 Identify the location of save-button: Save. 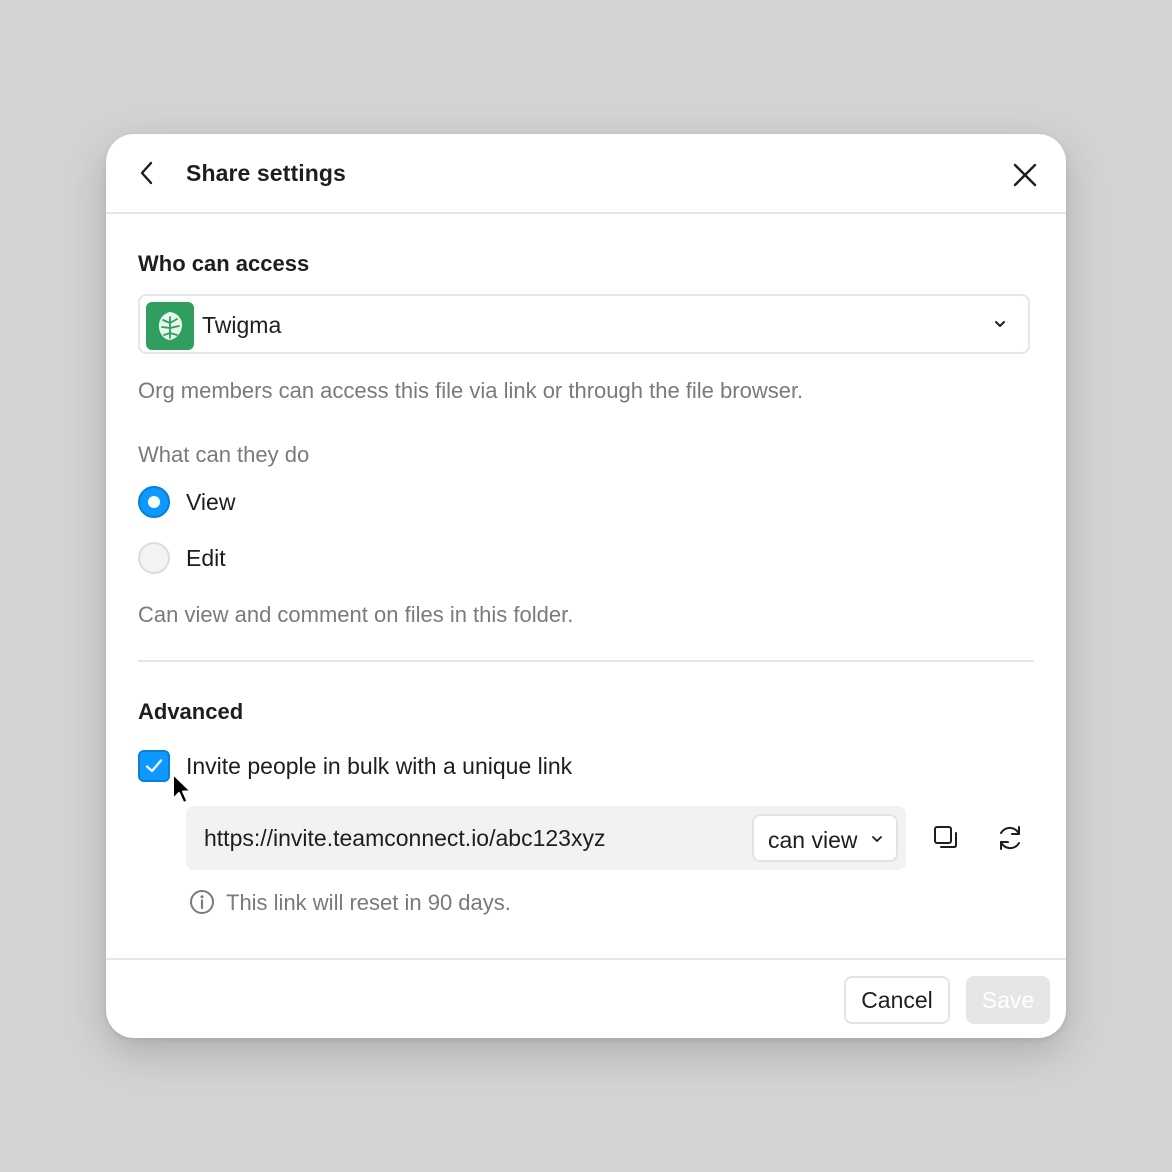
(1008, 1000).